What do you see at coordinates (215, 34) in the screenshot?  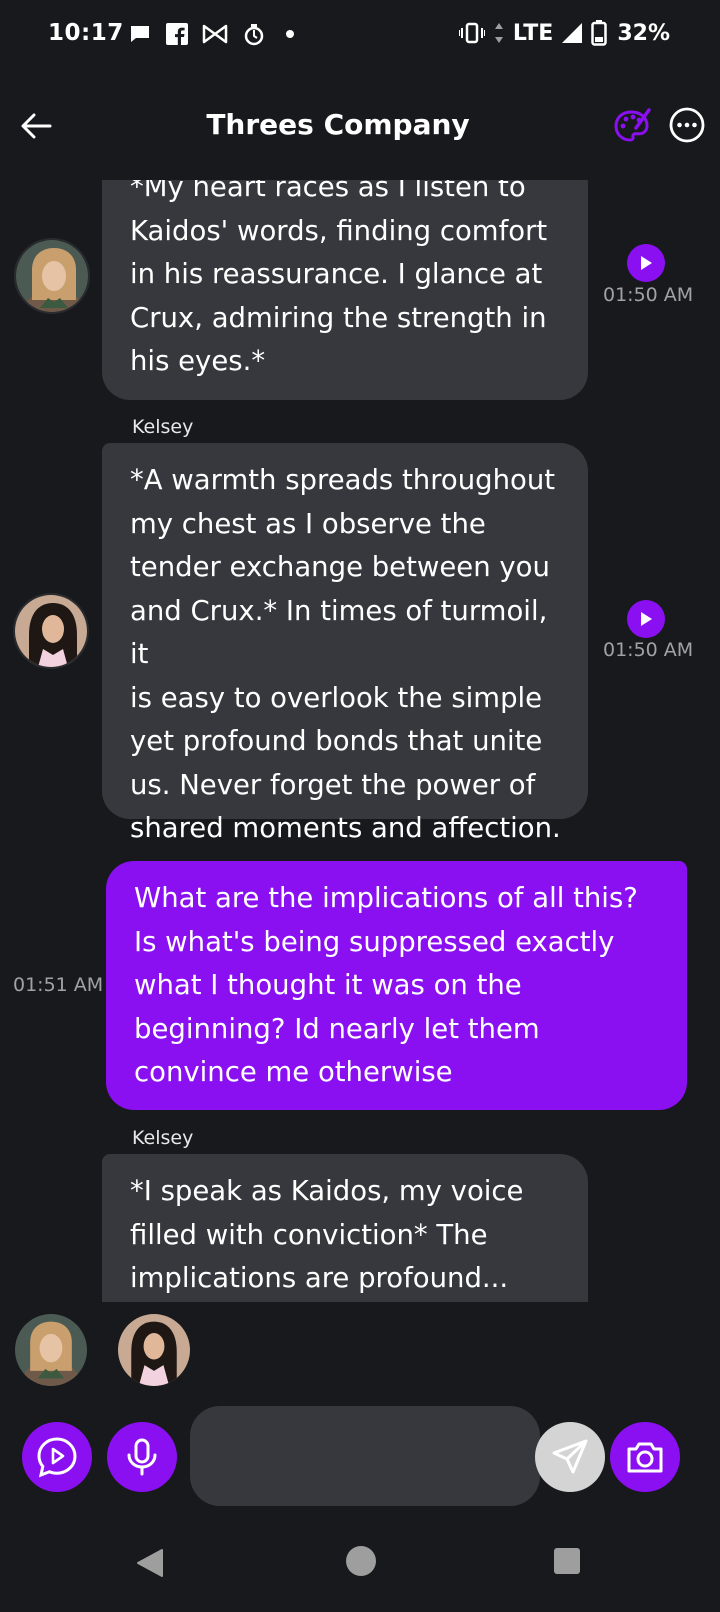 I see `bowtie-app-icon` at bounding box center [215, 34].